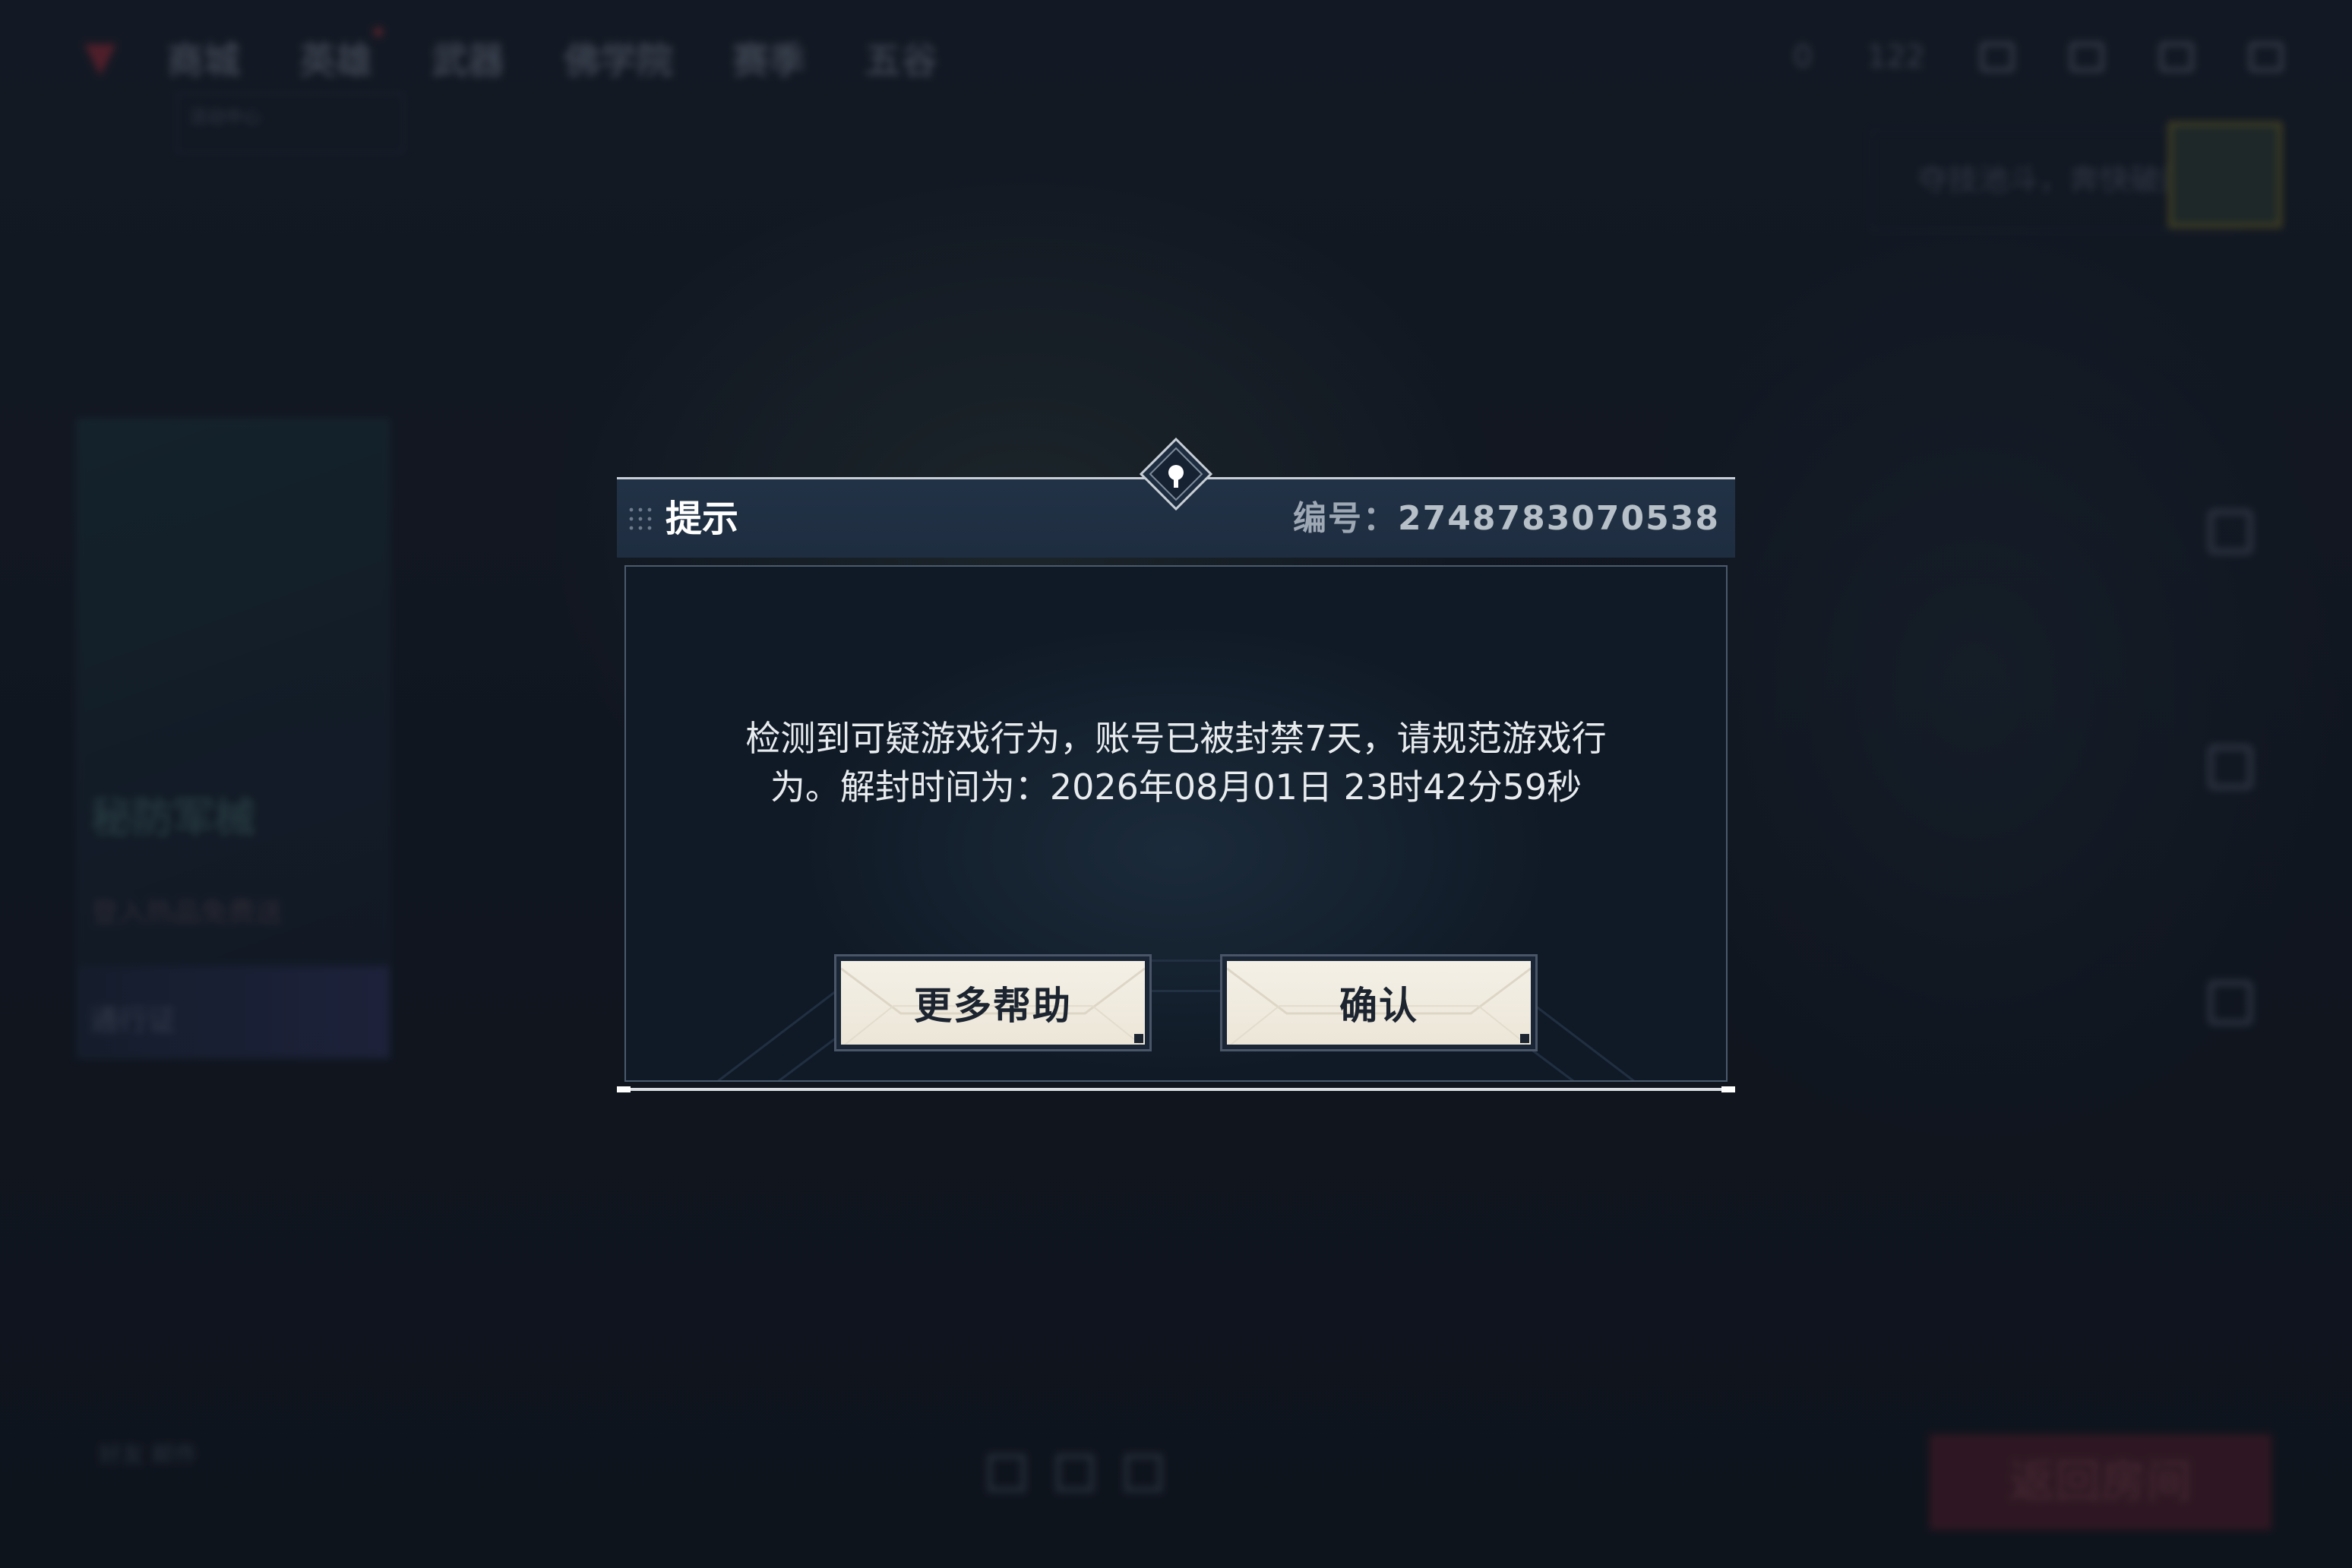 Image resolution: width=2352 pixels, height=1568 pixels. I want to click on more-help-button-face: 更多帮助, so click(993, 1003).